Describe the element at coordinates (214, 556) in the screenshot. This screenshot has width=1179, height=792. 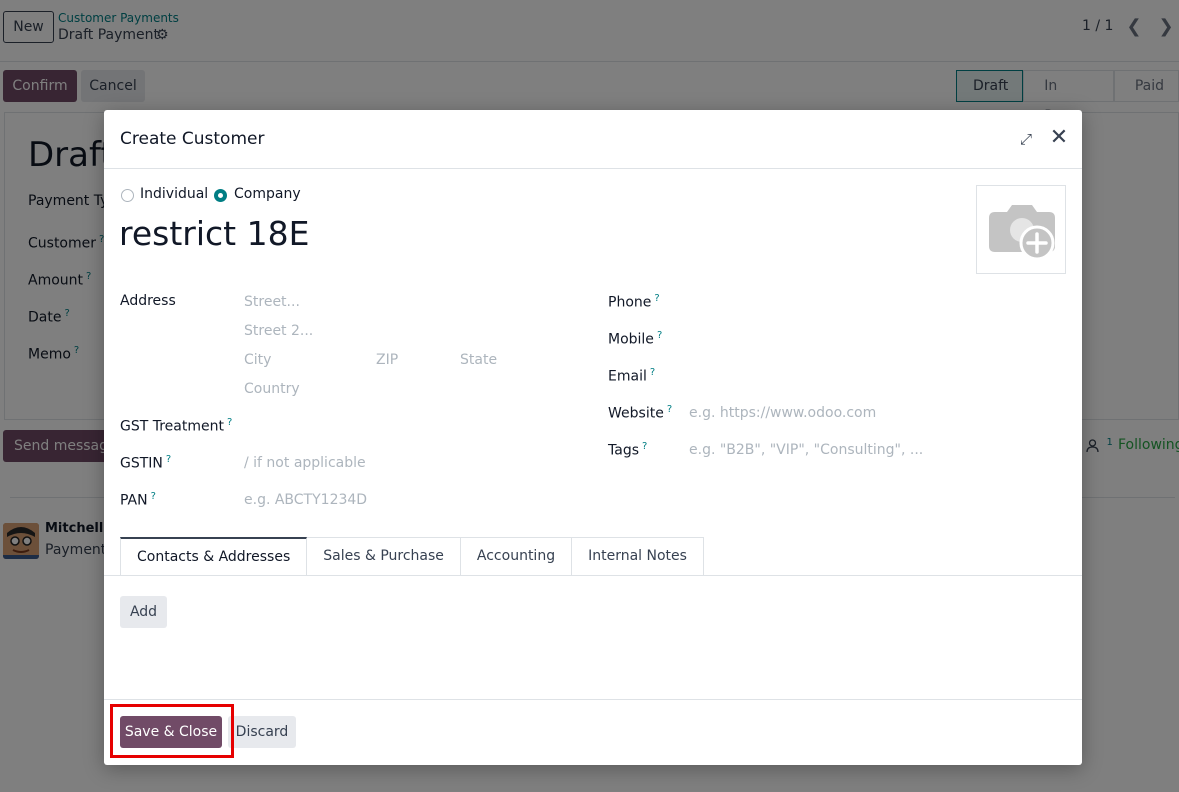
I see `tab-contacts-addresses: Contacts & Addresses` at that location.